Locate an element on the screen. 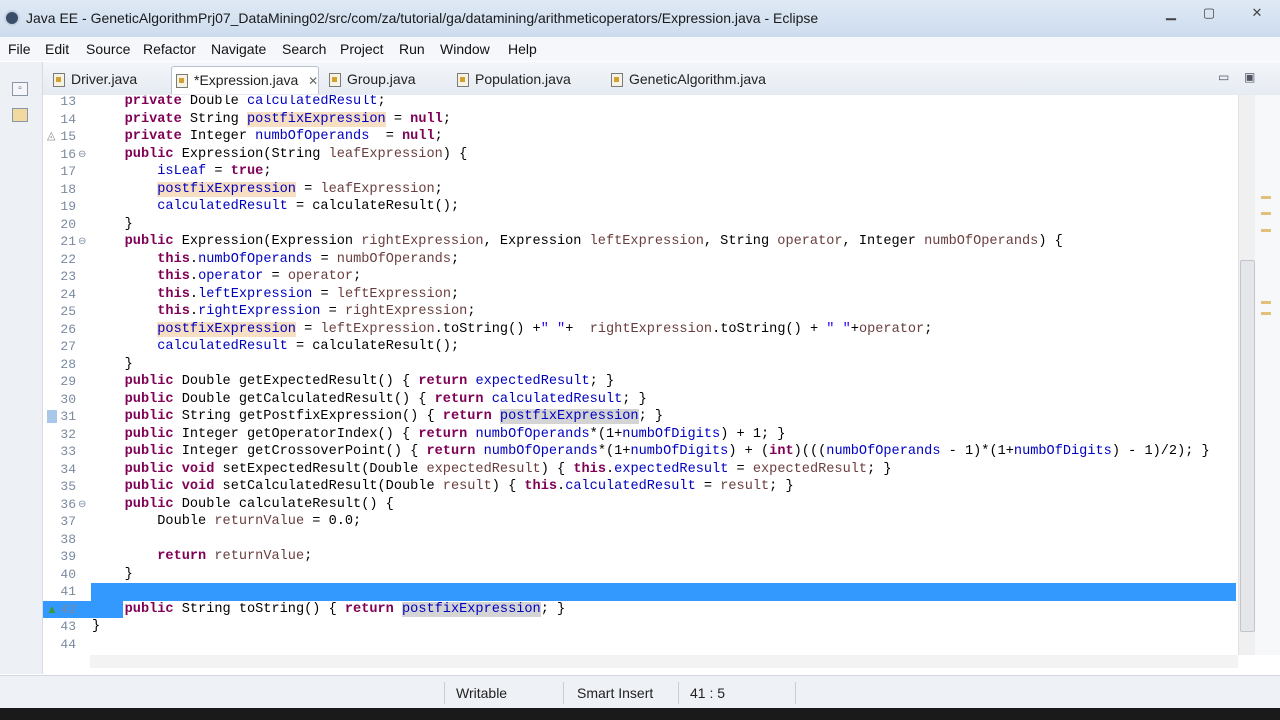  code-line: 37 Double returnValue = 0.0; is located at coordinates (211, 521).